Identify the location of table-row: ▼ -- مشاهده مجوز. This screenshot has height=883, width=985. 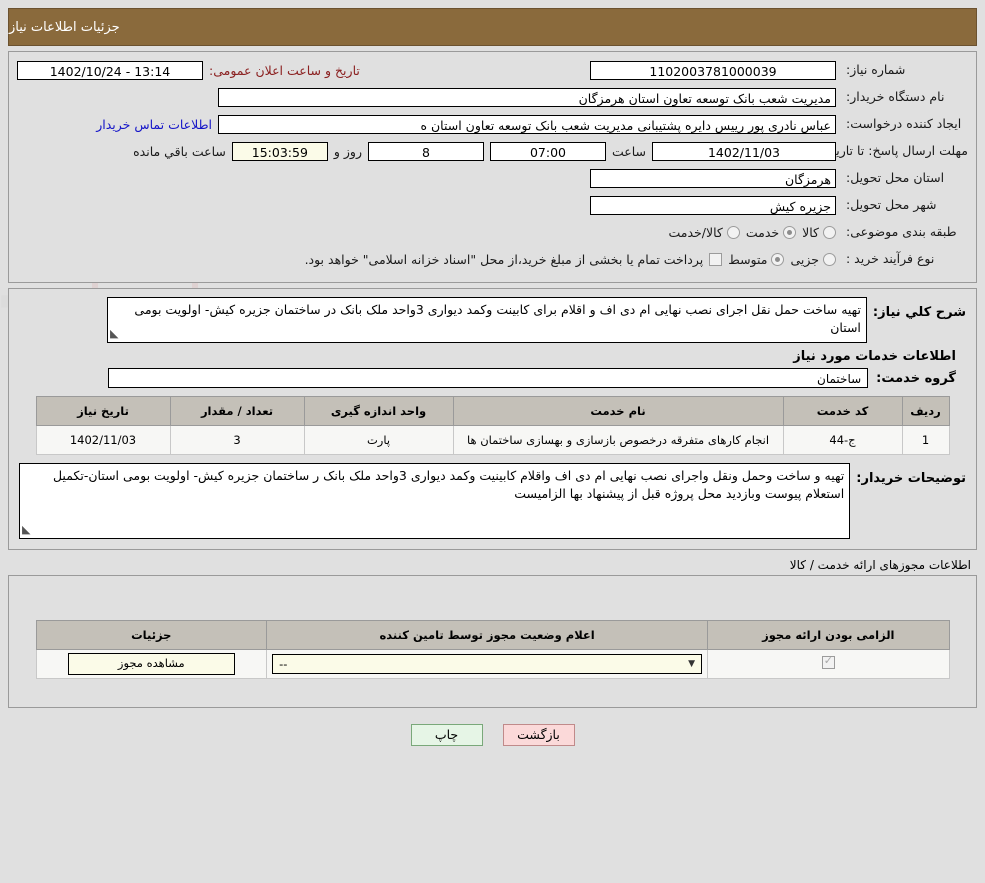
(492, 664).